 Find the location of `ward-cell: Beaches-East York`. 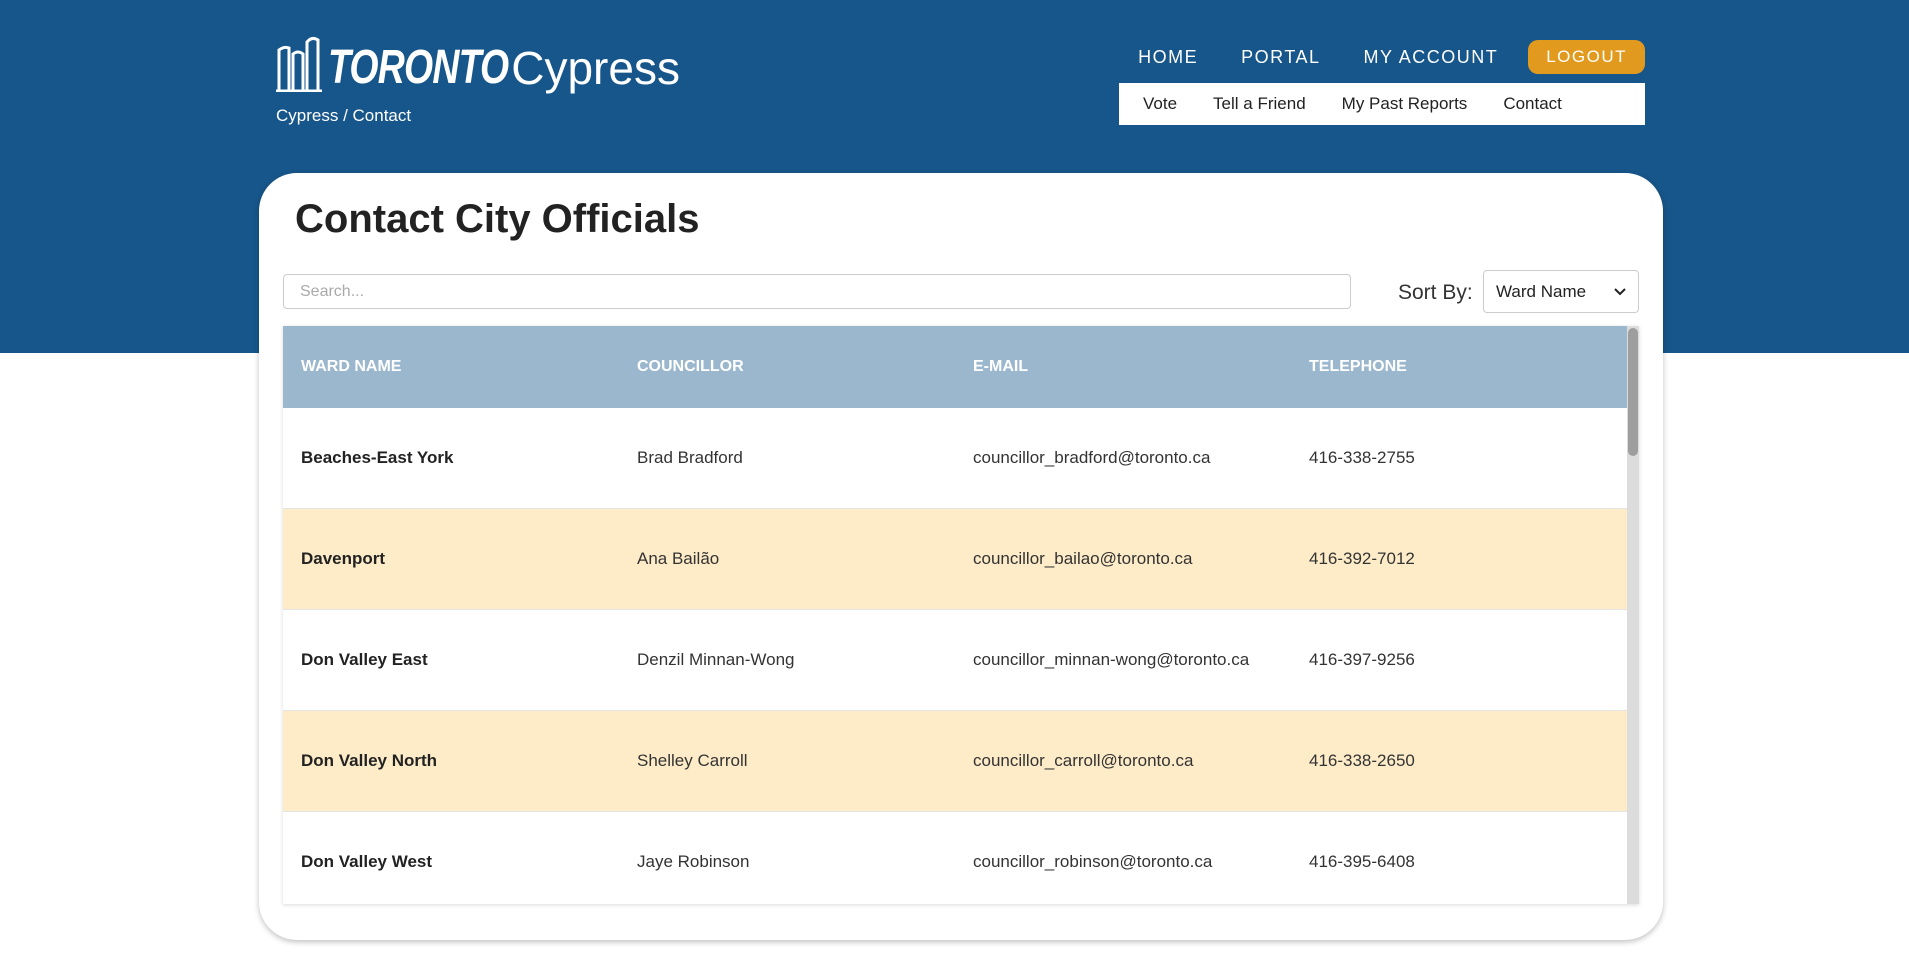

ward-cell: Beaches-East York is located at coordinates (377, 457).